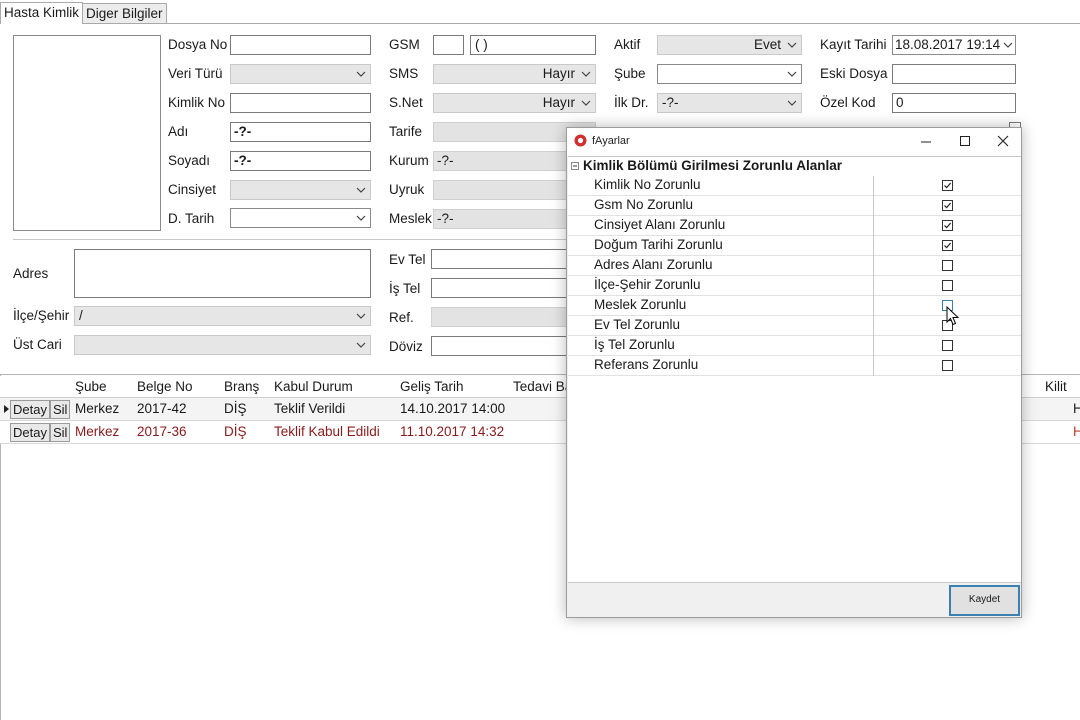 Image resolution: width=1080 pixels, height=720 pixels. What do you see at coordinates (794, 206) in the screenshot?
I see `property-row: Gsm No Zorunlu` at bounding box center [794, 206].